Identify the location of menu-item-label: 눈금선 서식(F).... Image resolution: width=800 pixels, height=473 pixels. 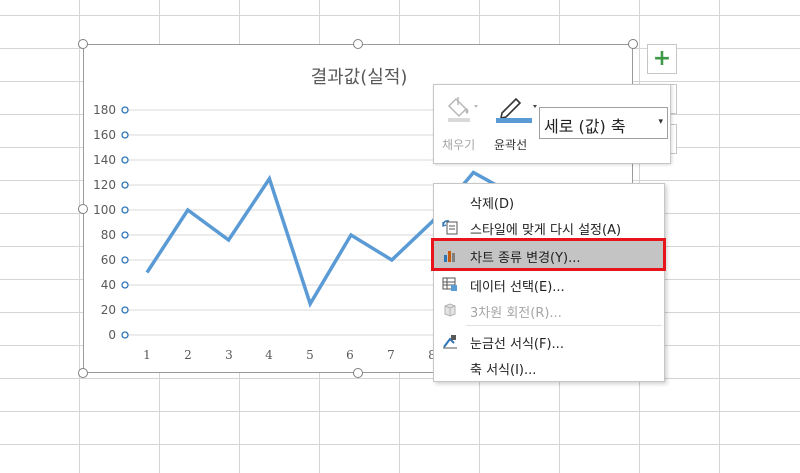
(517, 344).